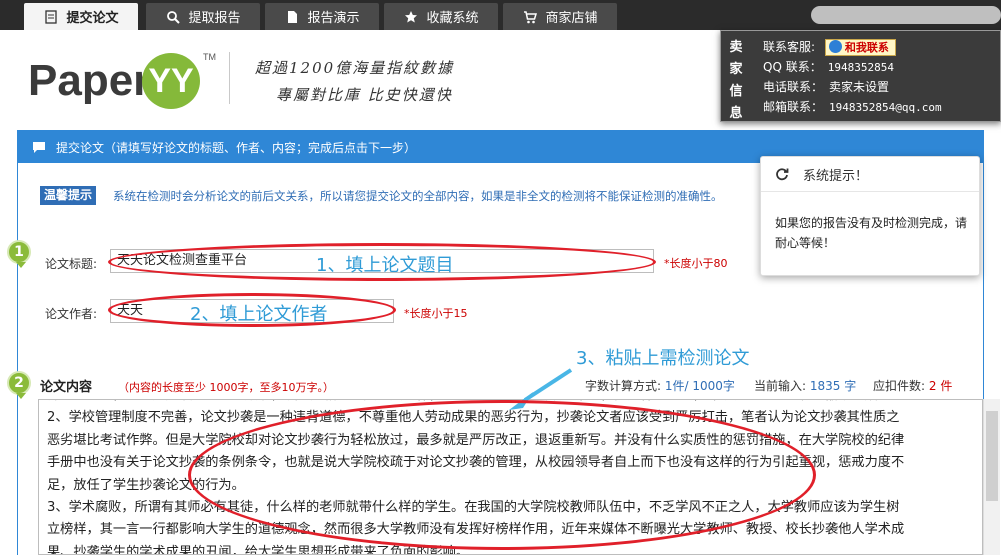 The width and height of the screenshot is (1001, 555). I want to click on content-scrollbar, so click(991, 477).